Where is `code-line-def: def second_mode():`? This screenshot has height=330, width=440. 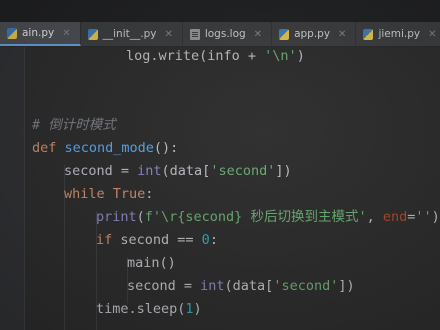
code-line-def: def second_mode(): is located at coordinates (105, 148).